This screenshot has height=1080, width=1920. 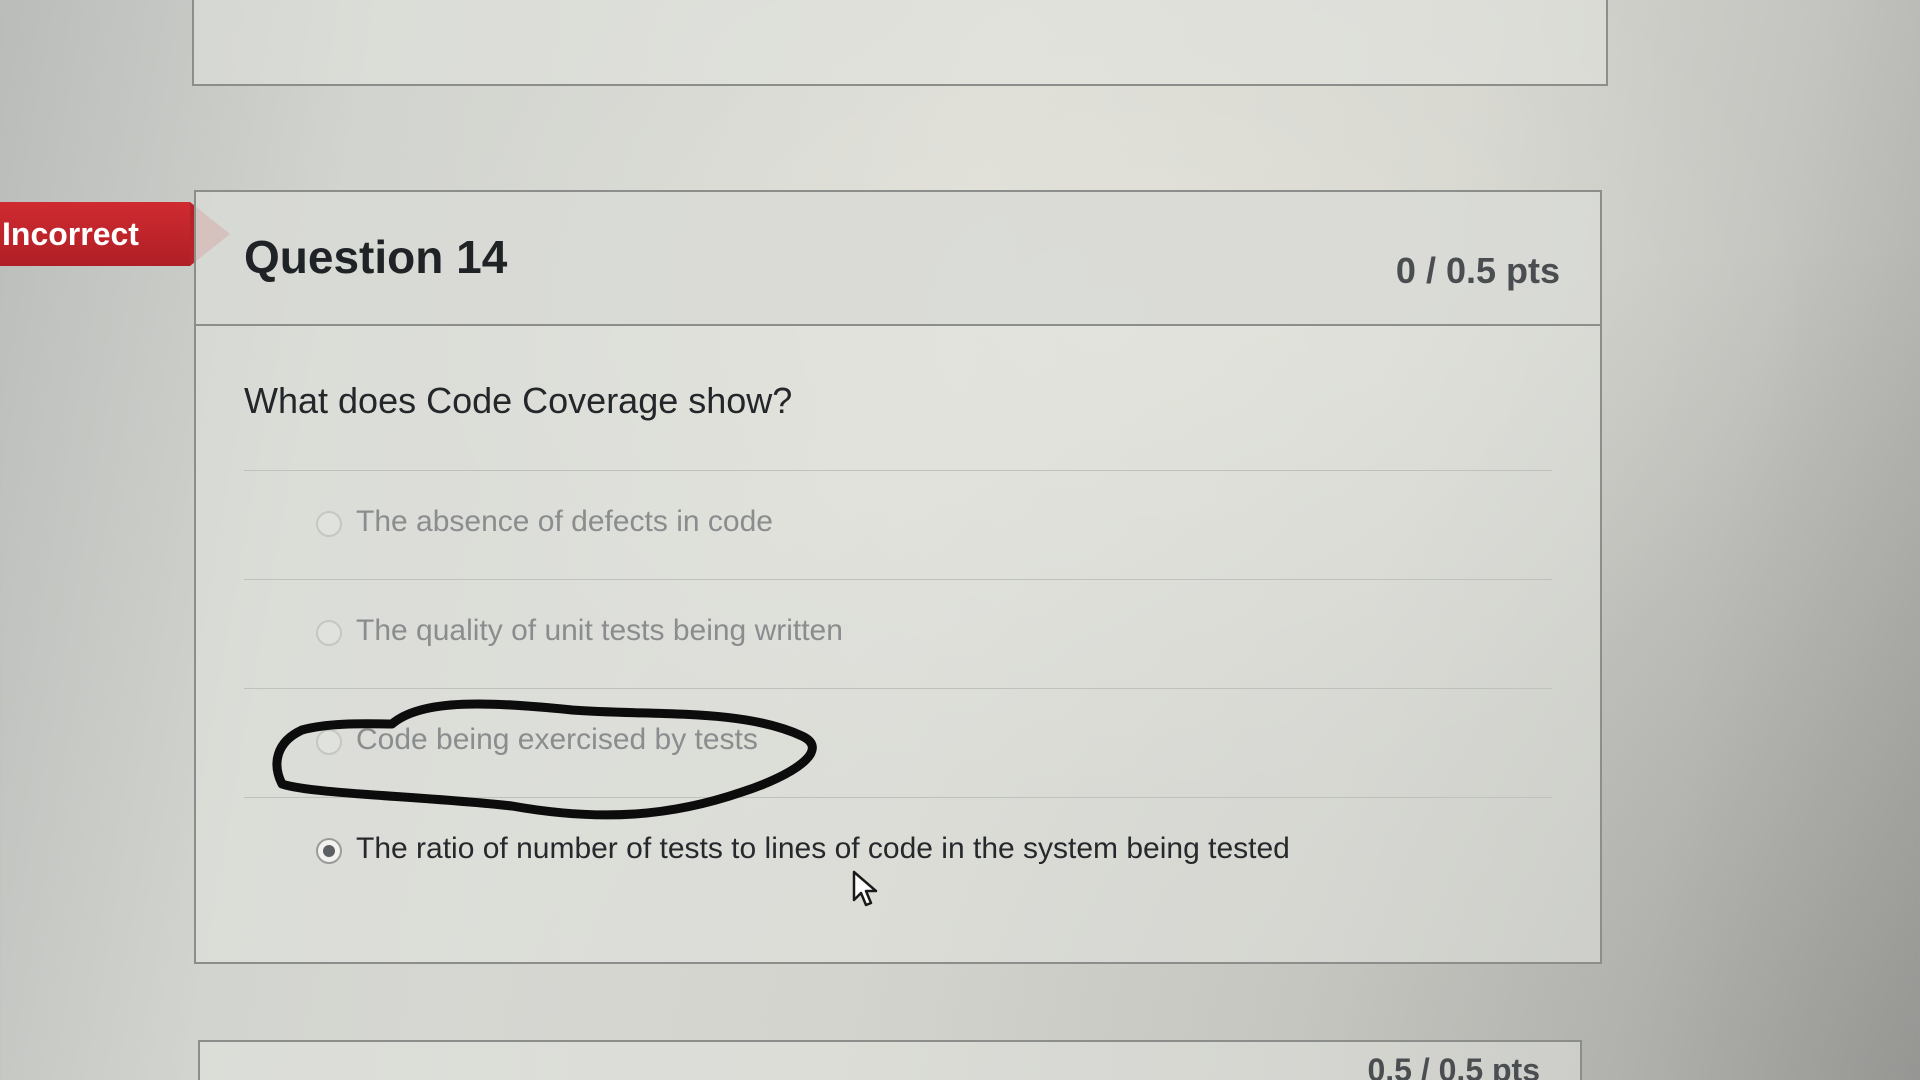 I want to click on answer-option: Code being exercised by tests, so click(x=898, y=742).